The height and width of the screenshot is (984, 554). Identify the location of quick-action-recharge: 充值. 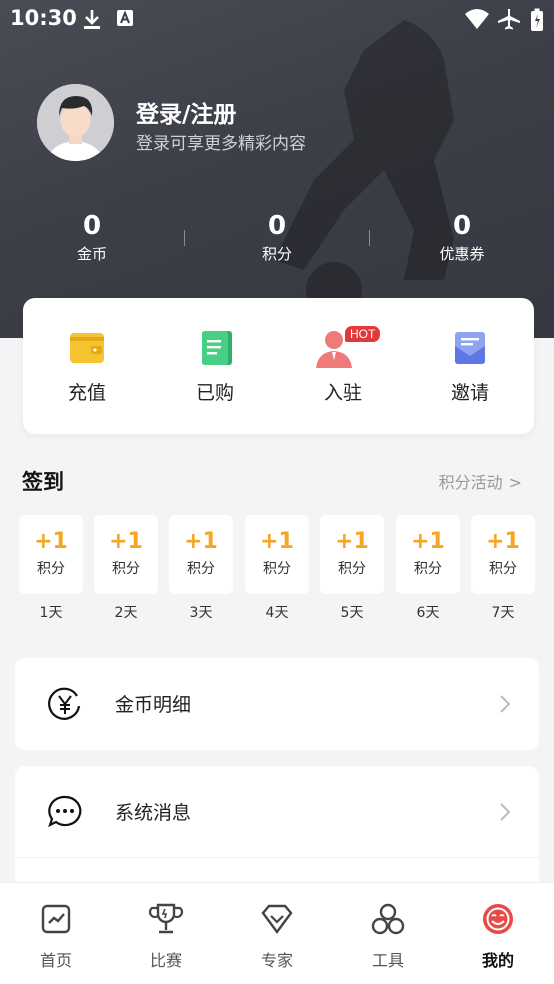
(87, 366).